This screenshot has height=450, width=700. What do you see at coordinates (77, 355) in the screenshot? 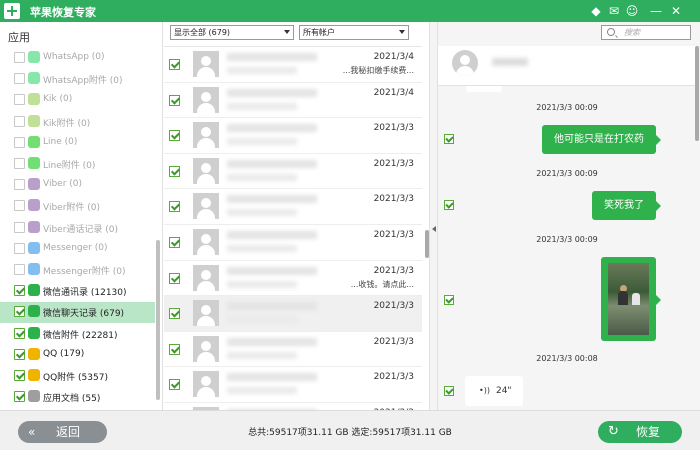
I see `sidebar-item: QQ (179)` at bounding box center [77, 355].